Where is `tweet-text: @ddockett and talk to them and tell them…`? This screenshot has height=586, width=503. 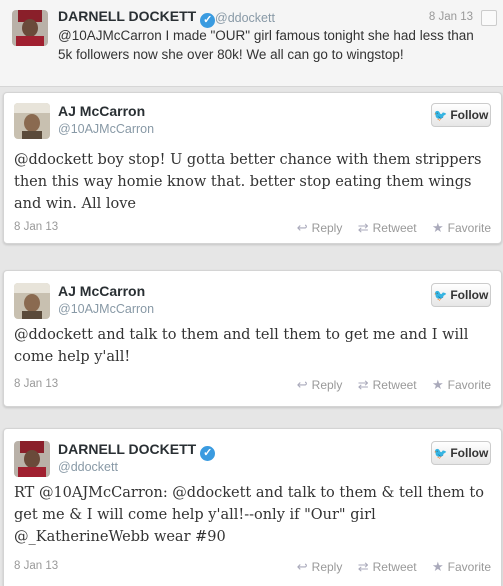
tweet-text: @ddockett and talk to them and tell them… is located at coordinates (241, 346).